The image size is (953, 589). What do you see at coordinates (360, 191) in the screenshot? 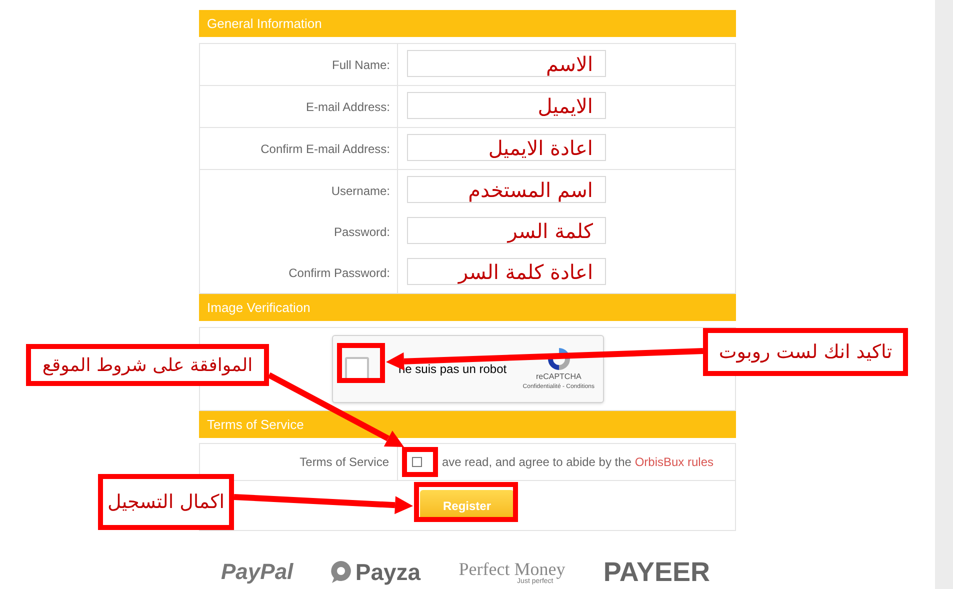
I see `field-label: Username:` at bounding box center [360, 191].